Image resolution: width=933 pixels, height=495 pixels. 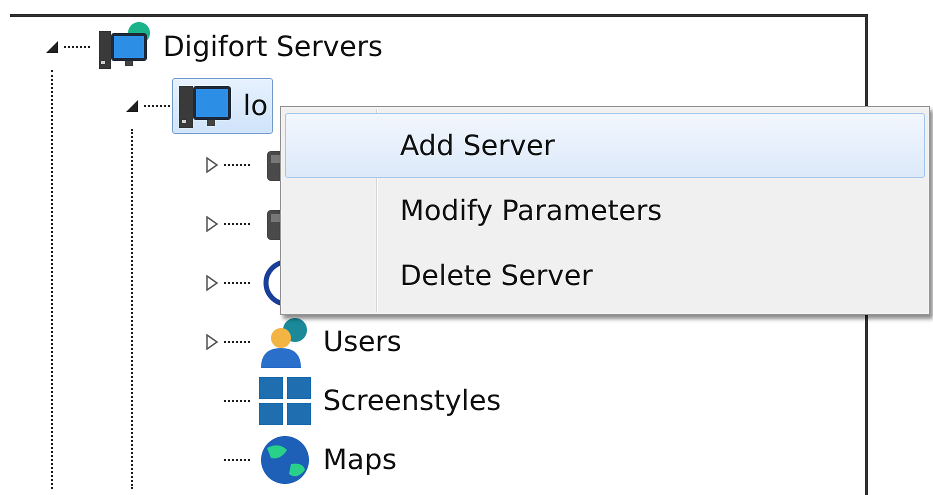 I want to click on menu-item: Add Server, so click(x=605, y=145).